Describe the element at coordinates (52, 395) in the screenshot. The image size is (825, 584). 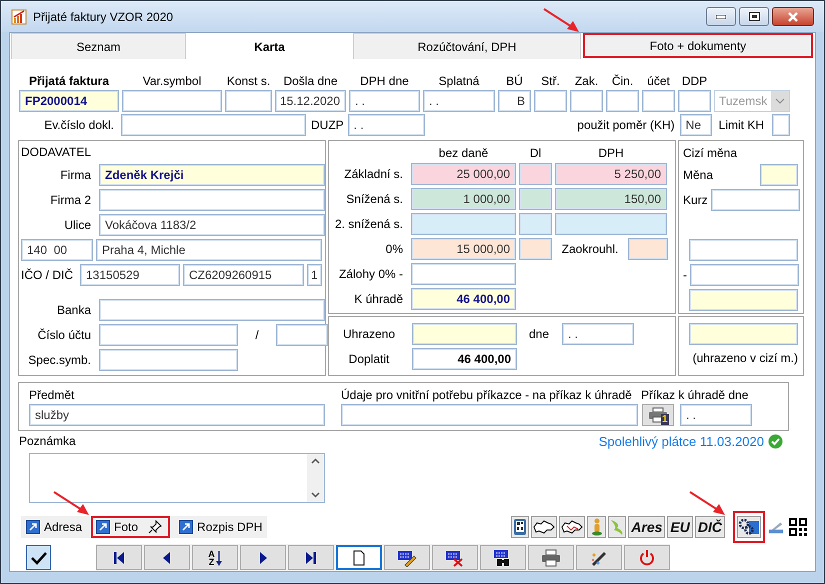
I see `field-label: Předmět` at that location.